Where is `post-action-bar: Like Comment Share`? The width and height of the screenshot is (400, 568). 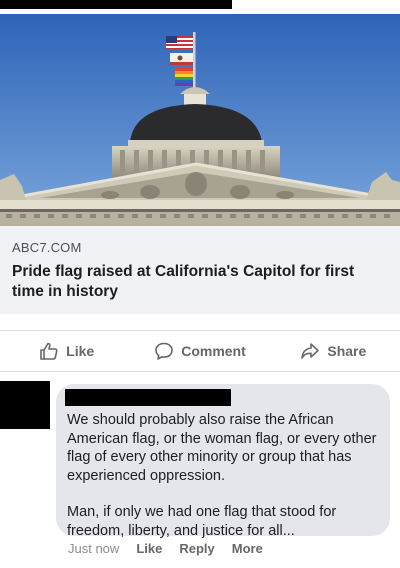 post-action-bar: Like Comment Share is located at coordinates (200, 351).